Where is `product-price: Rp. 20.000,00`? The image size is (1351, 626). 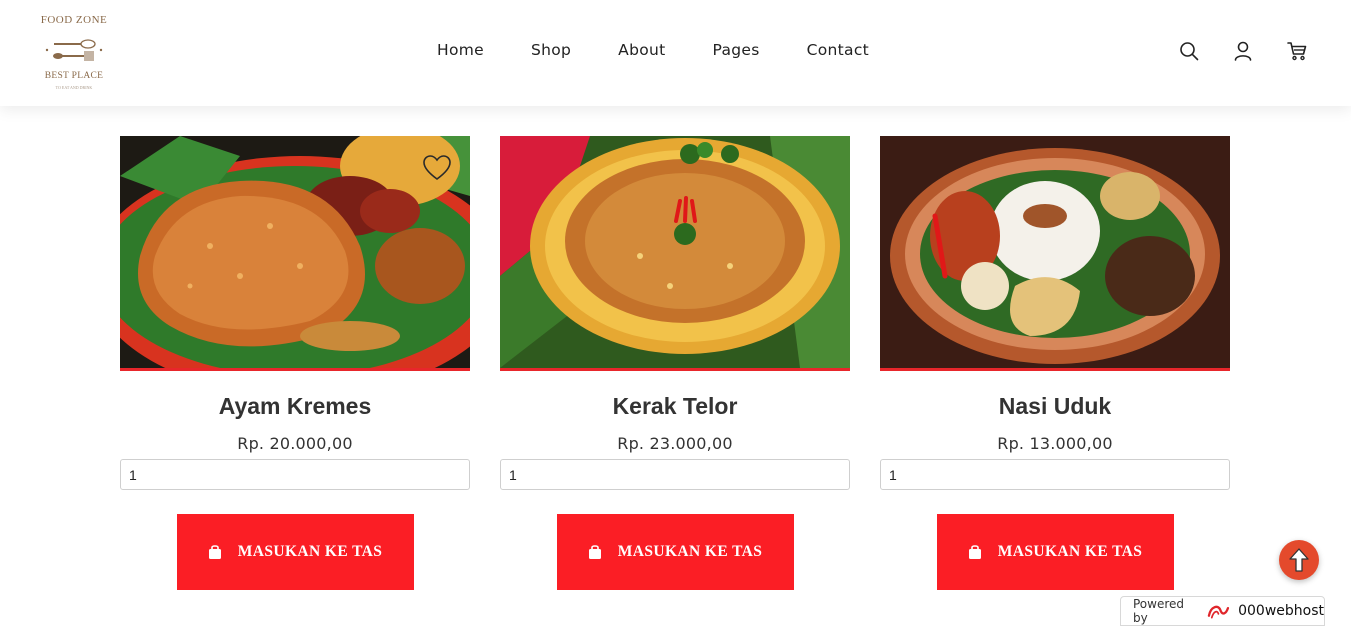 product-price: Rp. 20.000,00 is located at coordinates (295, 443).